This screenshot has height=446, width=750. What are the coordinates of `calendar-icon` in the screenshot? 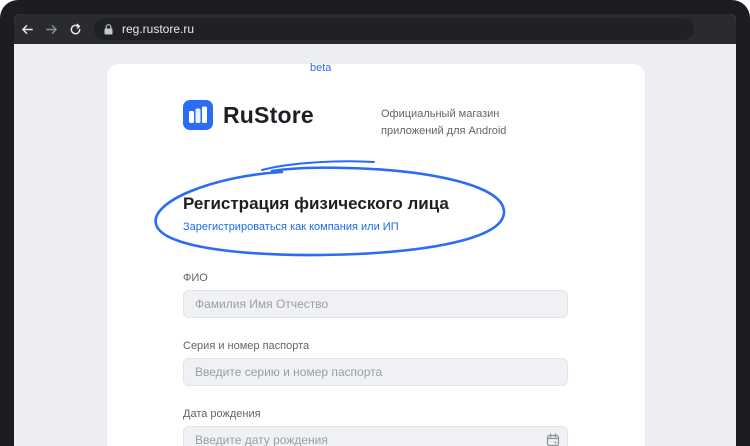 It's located at (553, 439).